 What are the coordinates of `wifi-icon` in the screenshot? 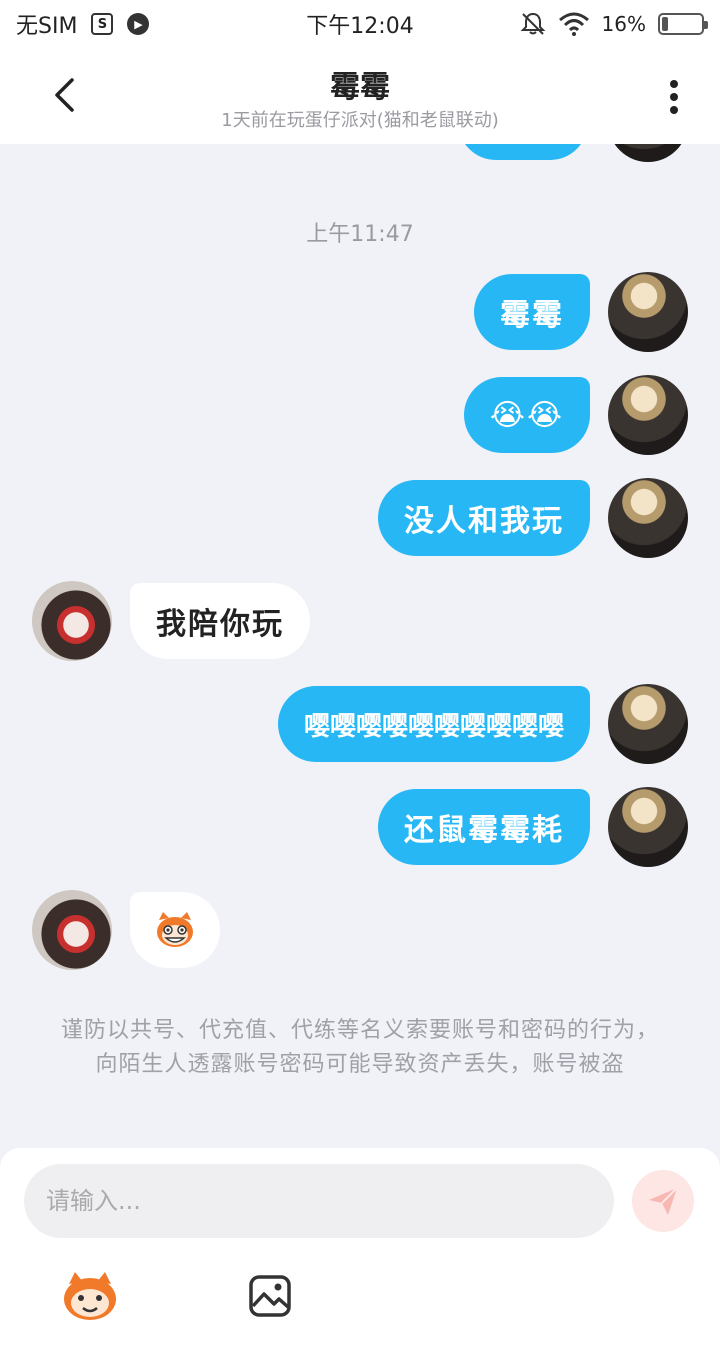 It's located at (573, 24).